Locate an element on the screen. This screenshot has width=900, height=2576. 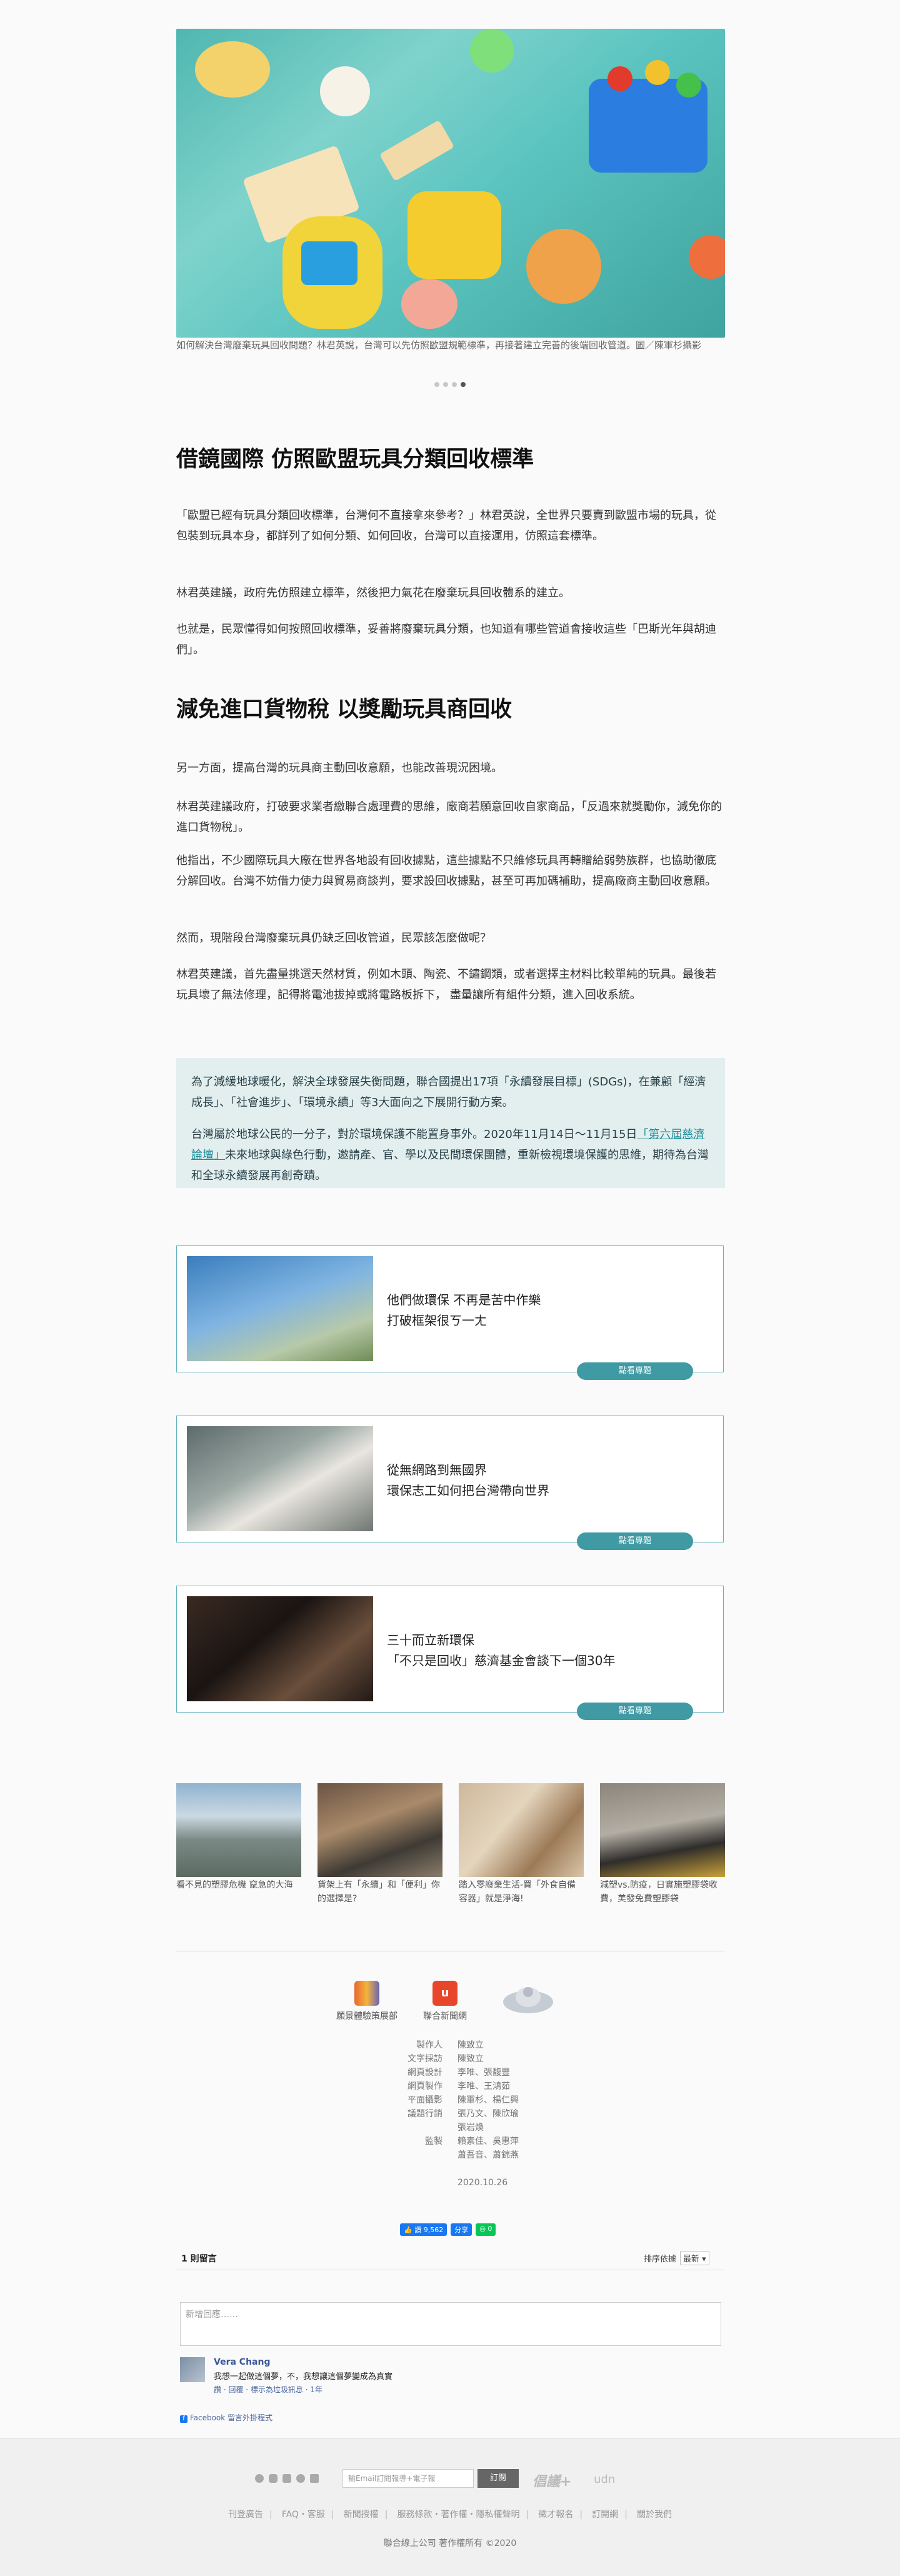
footer-link: 新聞授權 is located at coordinates (361, 2514).